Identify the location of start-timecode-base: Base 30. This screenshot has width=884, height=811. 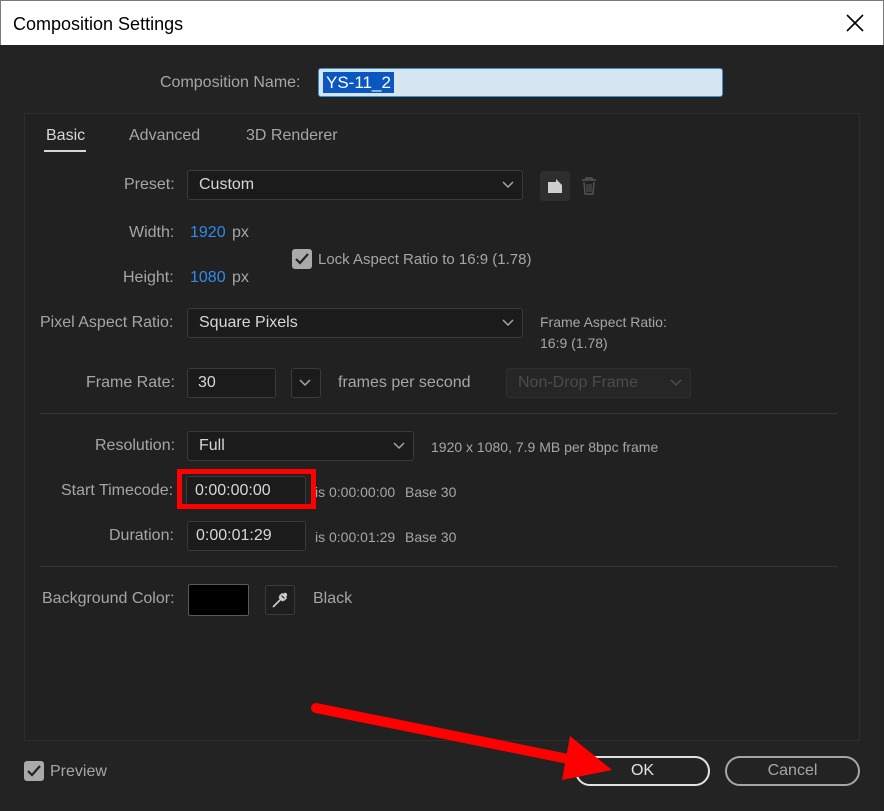
(431, 492).